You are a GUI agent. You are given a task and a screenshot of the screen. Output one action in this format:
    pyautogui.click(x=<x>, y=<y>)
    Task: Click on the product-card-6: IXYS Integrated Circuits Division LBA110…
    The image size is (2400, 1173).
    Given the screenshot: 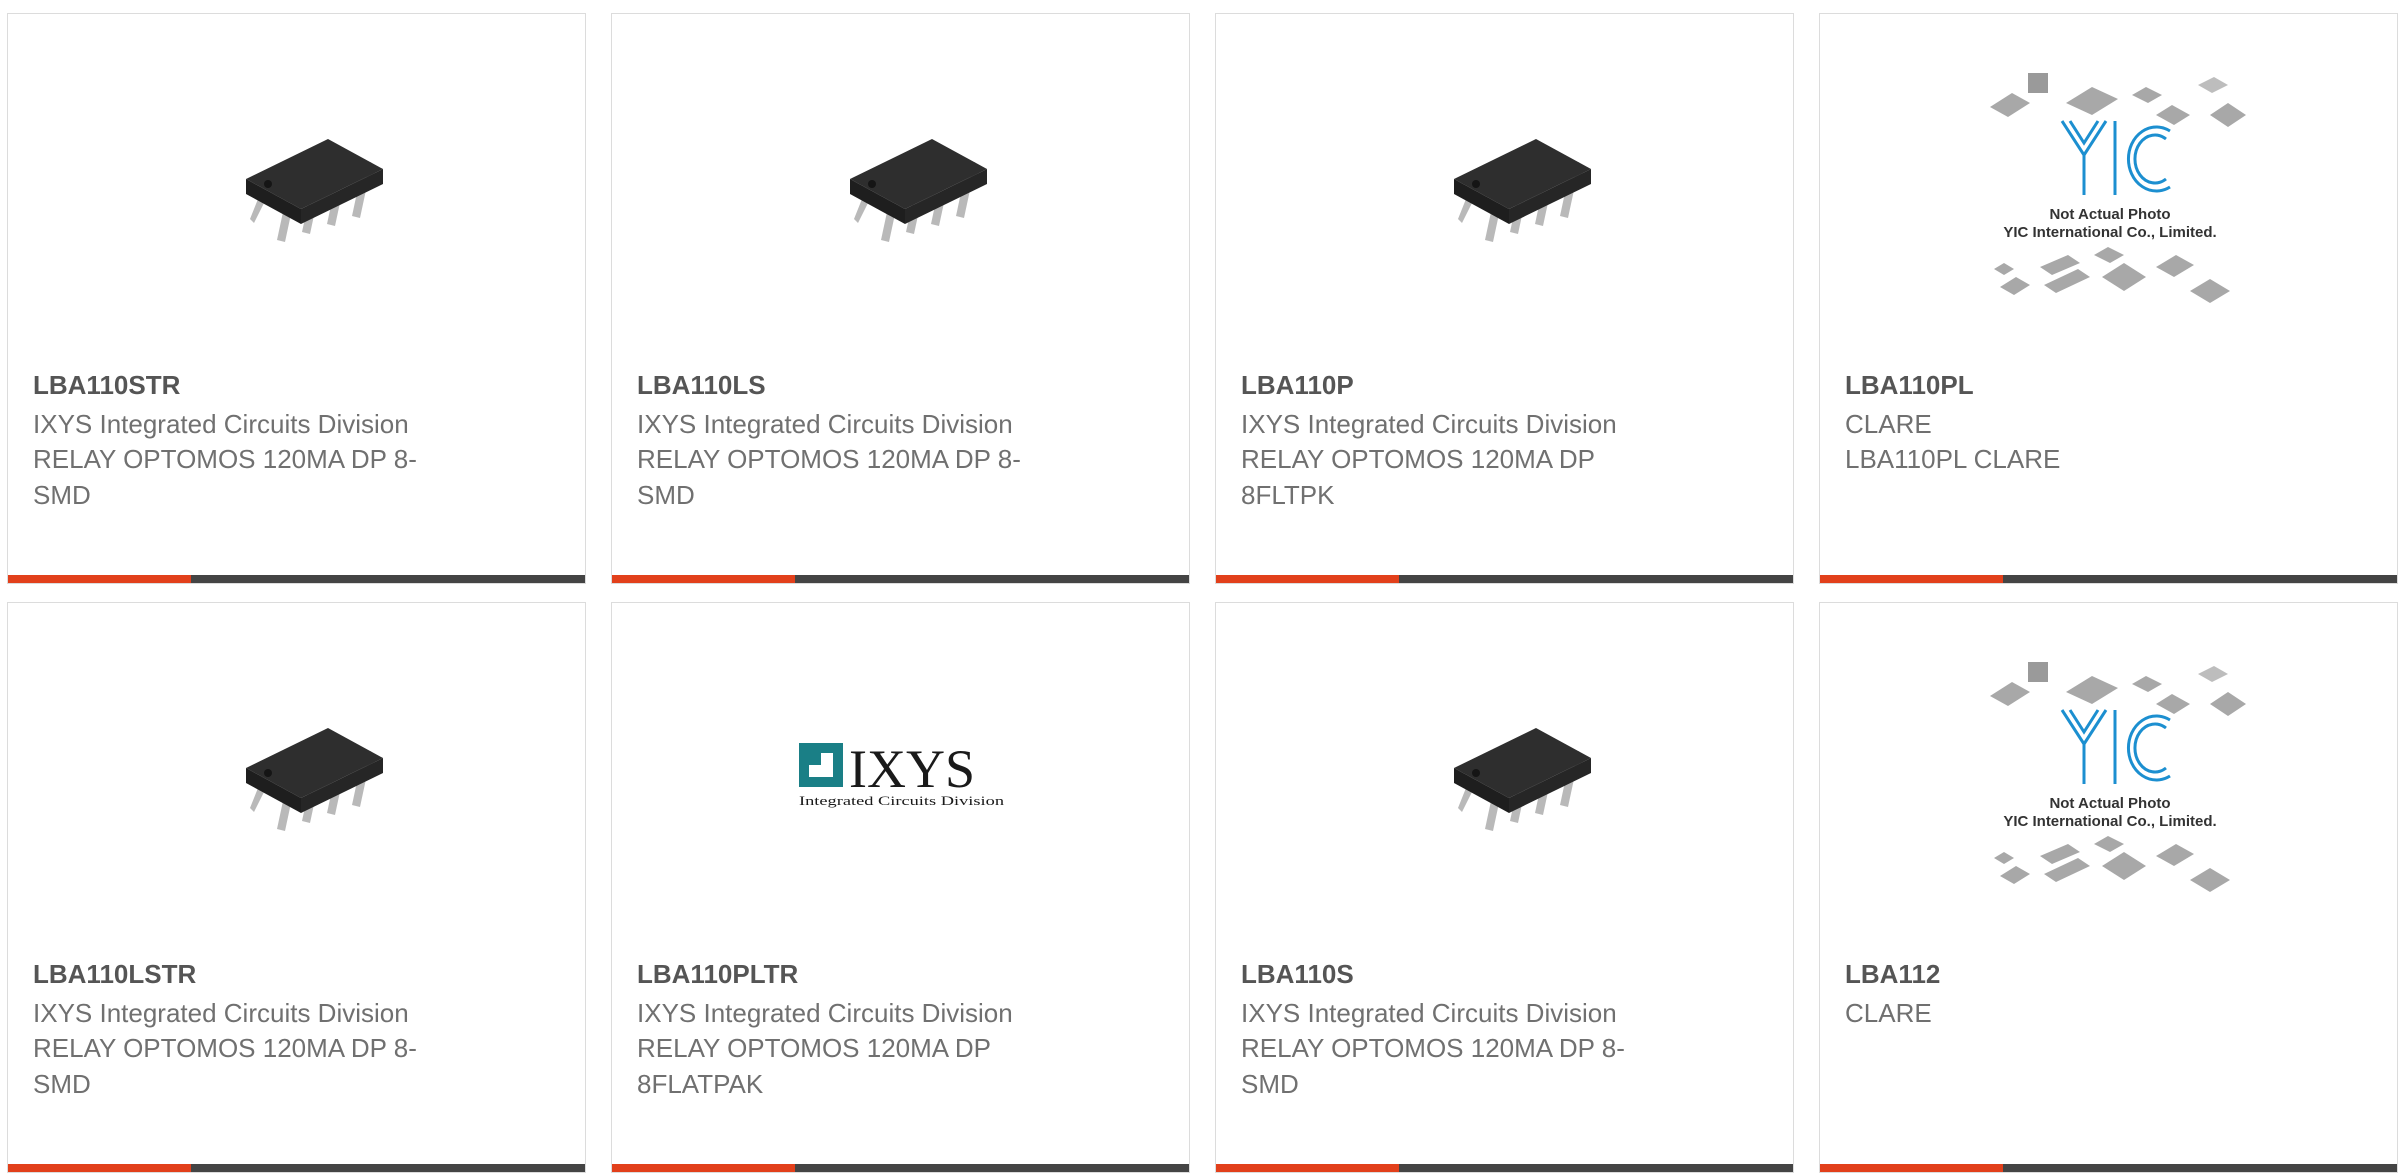 What is the action you would take?
    pyautogui.click(x=900, y=887)
    